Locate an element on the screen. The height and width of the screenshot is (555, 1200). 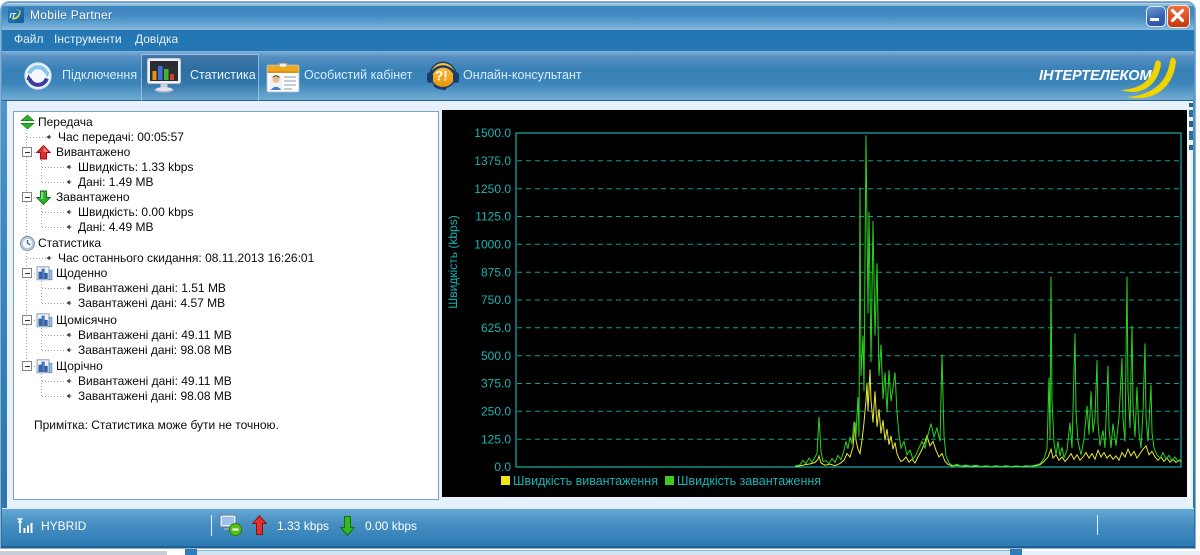
svg-text: 250.0 is located at coordinates (496, 412).